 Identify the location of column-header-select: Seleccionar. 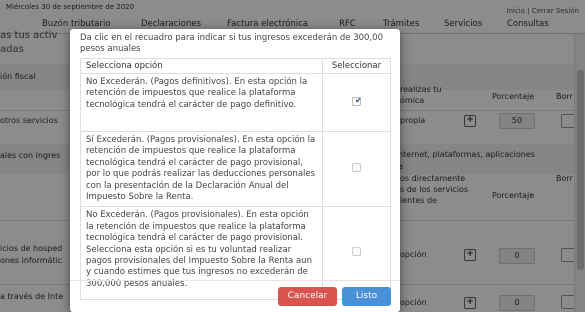
(356, 66).